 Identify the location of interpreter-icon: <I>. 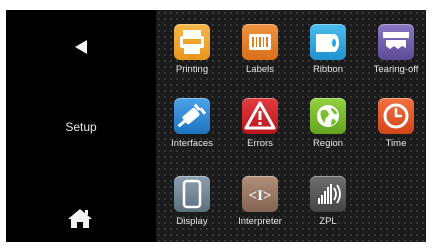
(260, 194).